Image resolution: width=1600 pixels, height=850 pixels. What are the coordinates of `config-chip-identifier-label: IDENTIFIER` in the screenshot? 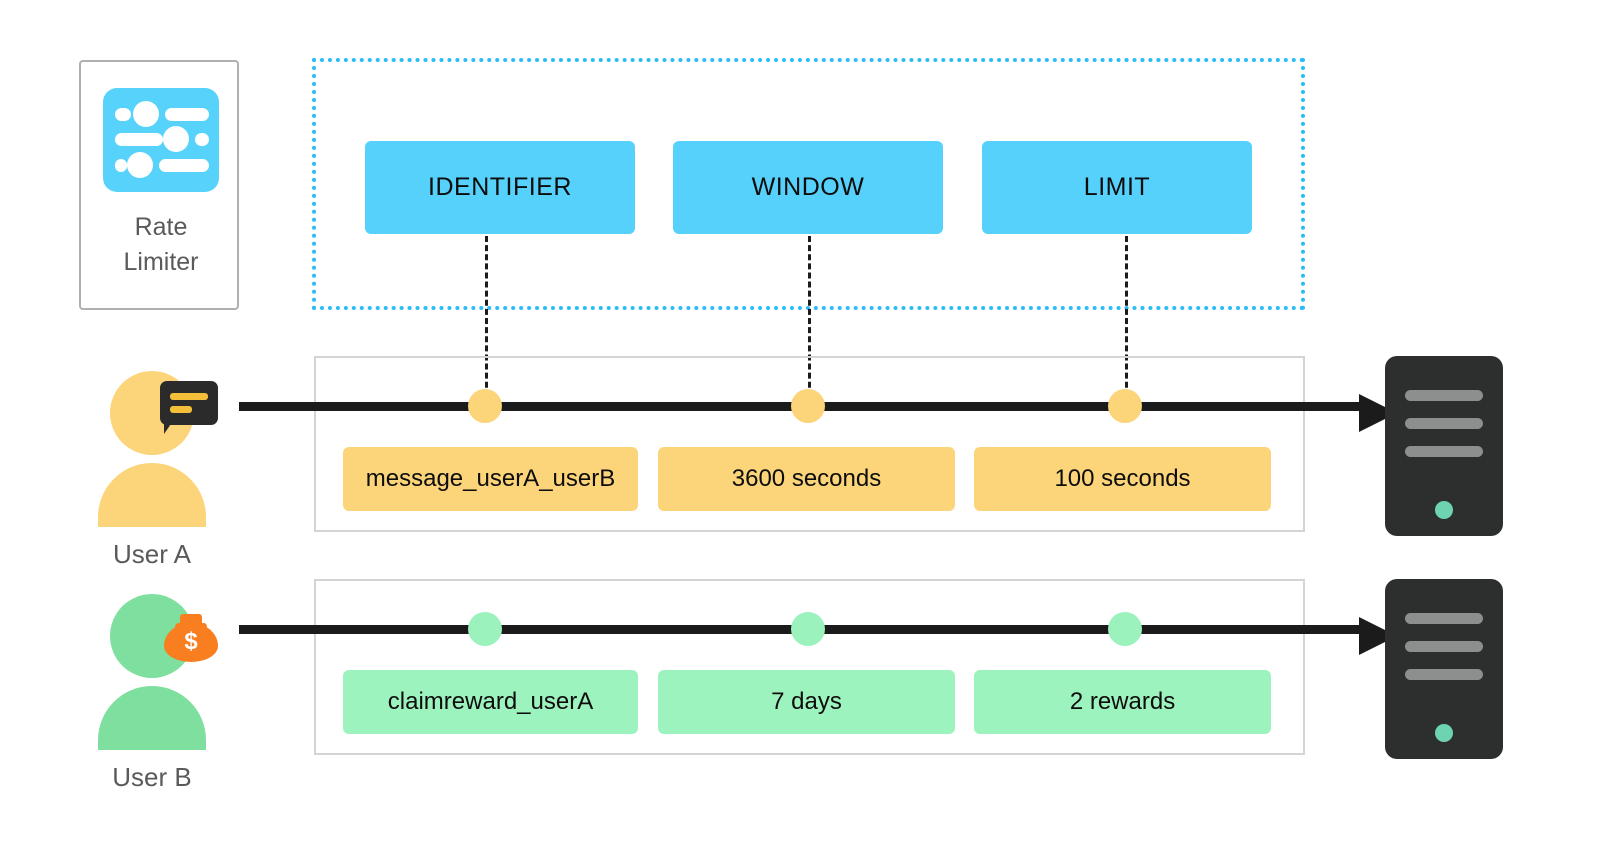 It's located at (500, 187).